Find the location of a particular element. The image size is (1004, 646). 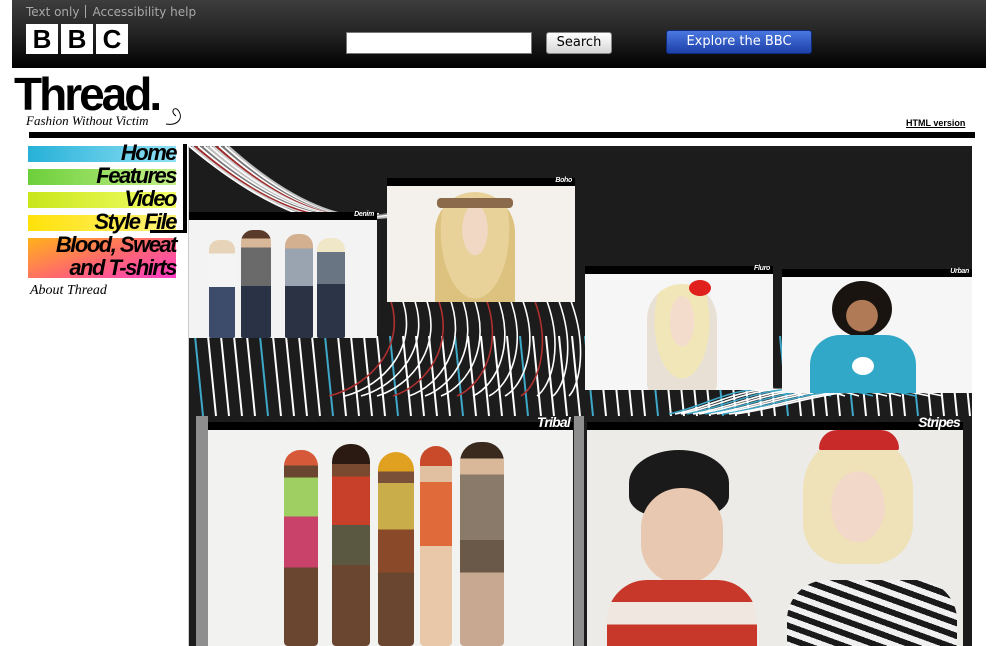

nav-item-label: Video is located at coordinates (150, 198).